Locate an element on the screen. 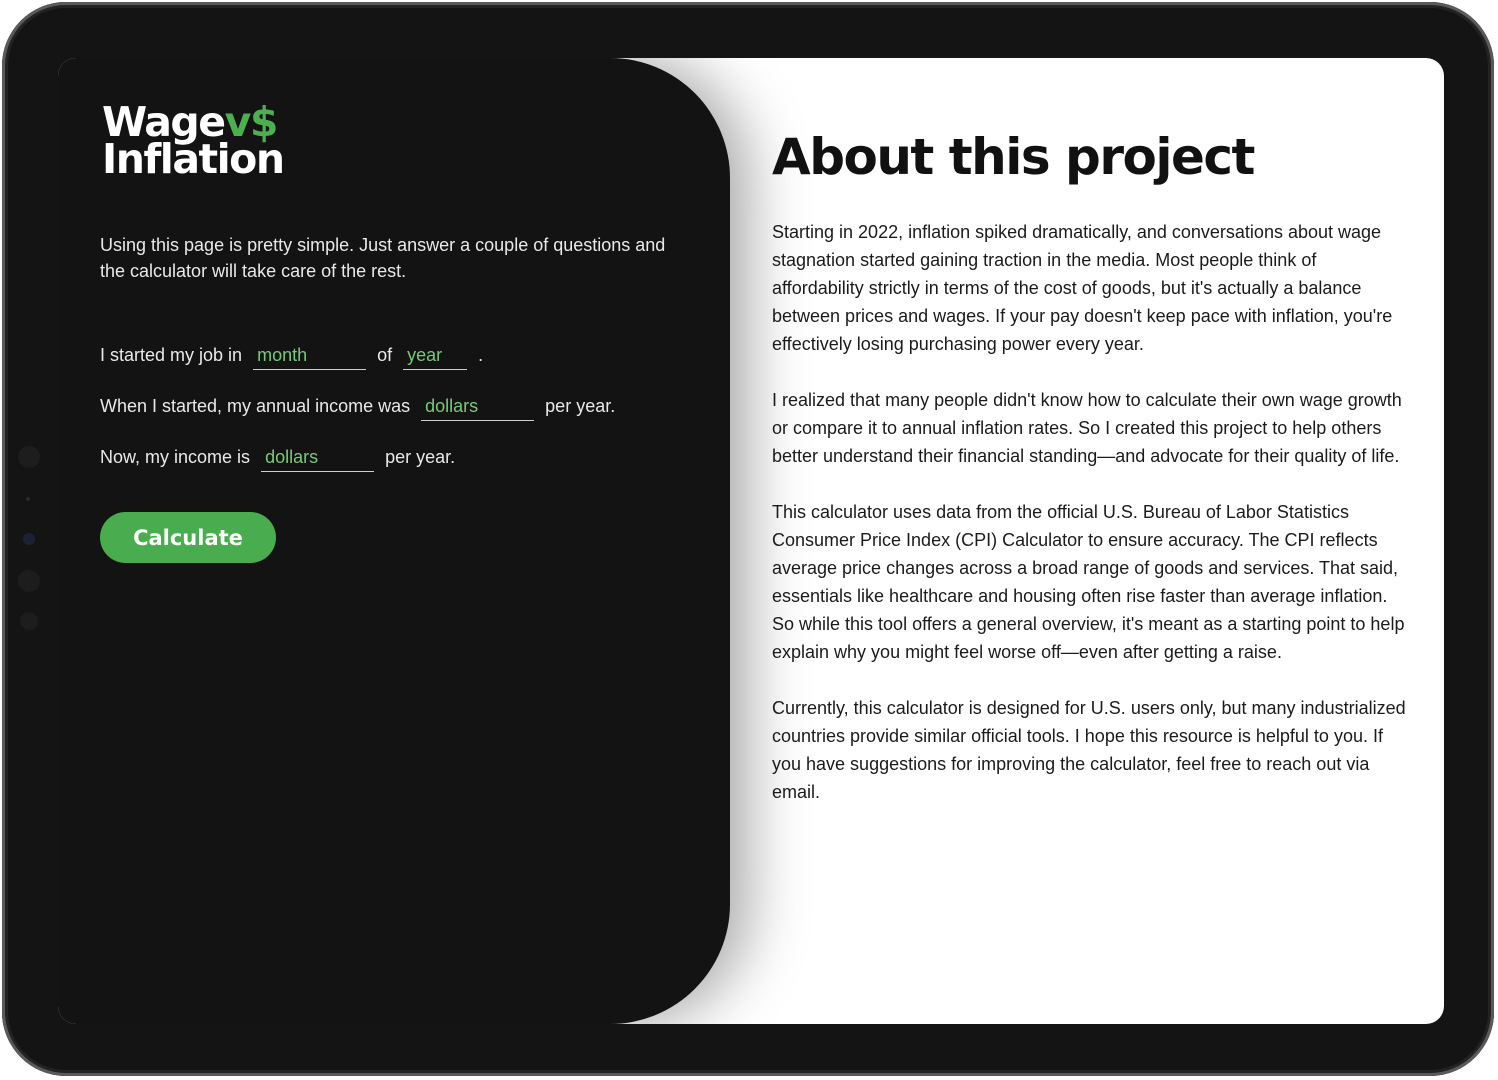 Image resolution: width=1498 pixels, height=1080 pixels. camera-lens is located at coordinates (29, 539).